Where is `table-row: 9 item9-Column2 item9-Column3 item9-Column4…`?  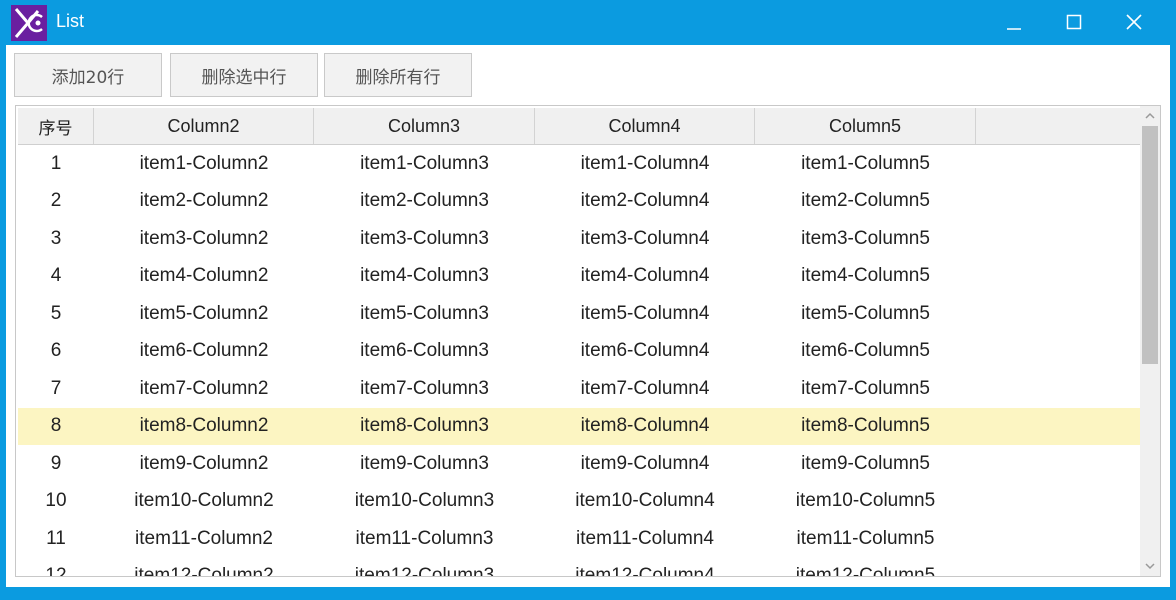
table-row: 9 item9-Column2 item9-Column3 item9-Column4… is located at coordinates (579, 464).